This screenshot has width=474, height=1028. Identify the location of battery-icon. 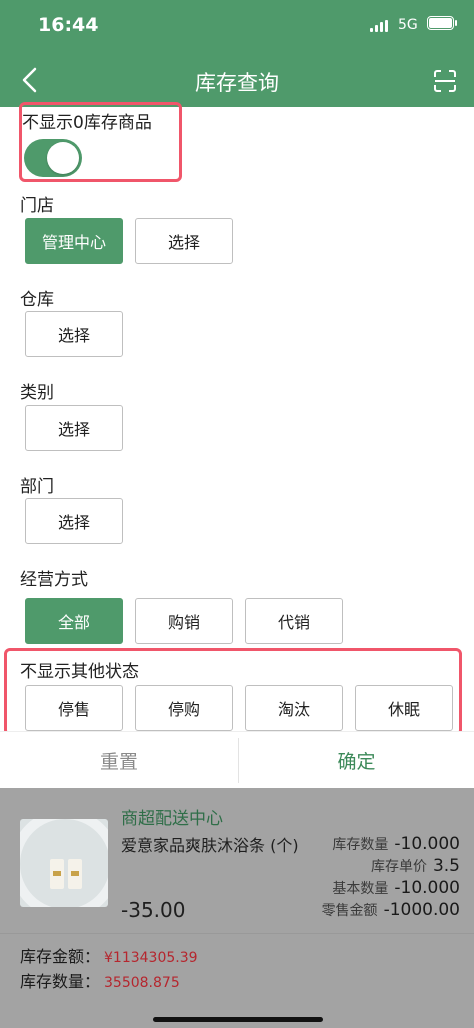
(442, 23).